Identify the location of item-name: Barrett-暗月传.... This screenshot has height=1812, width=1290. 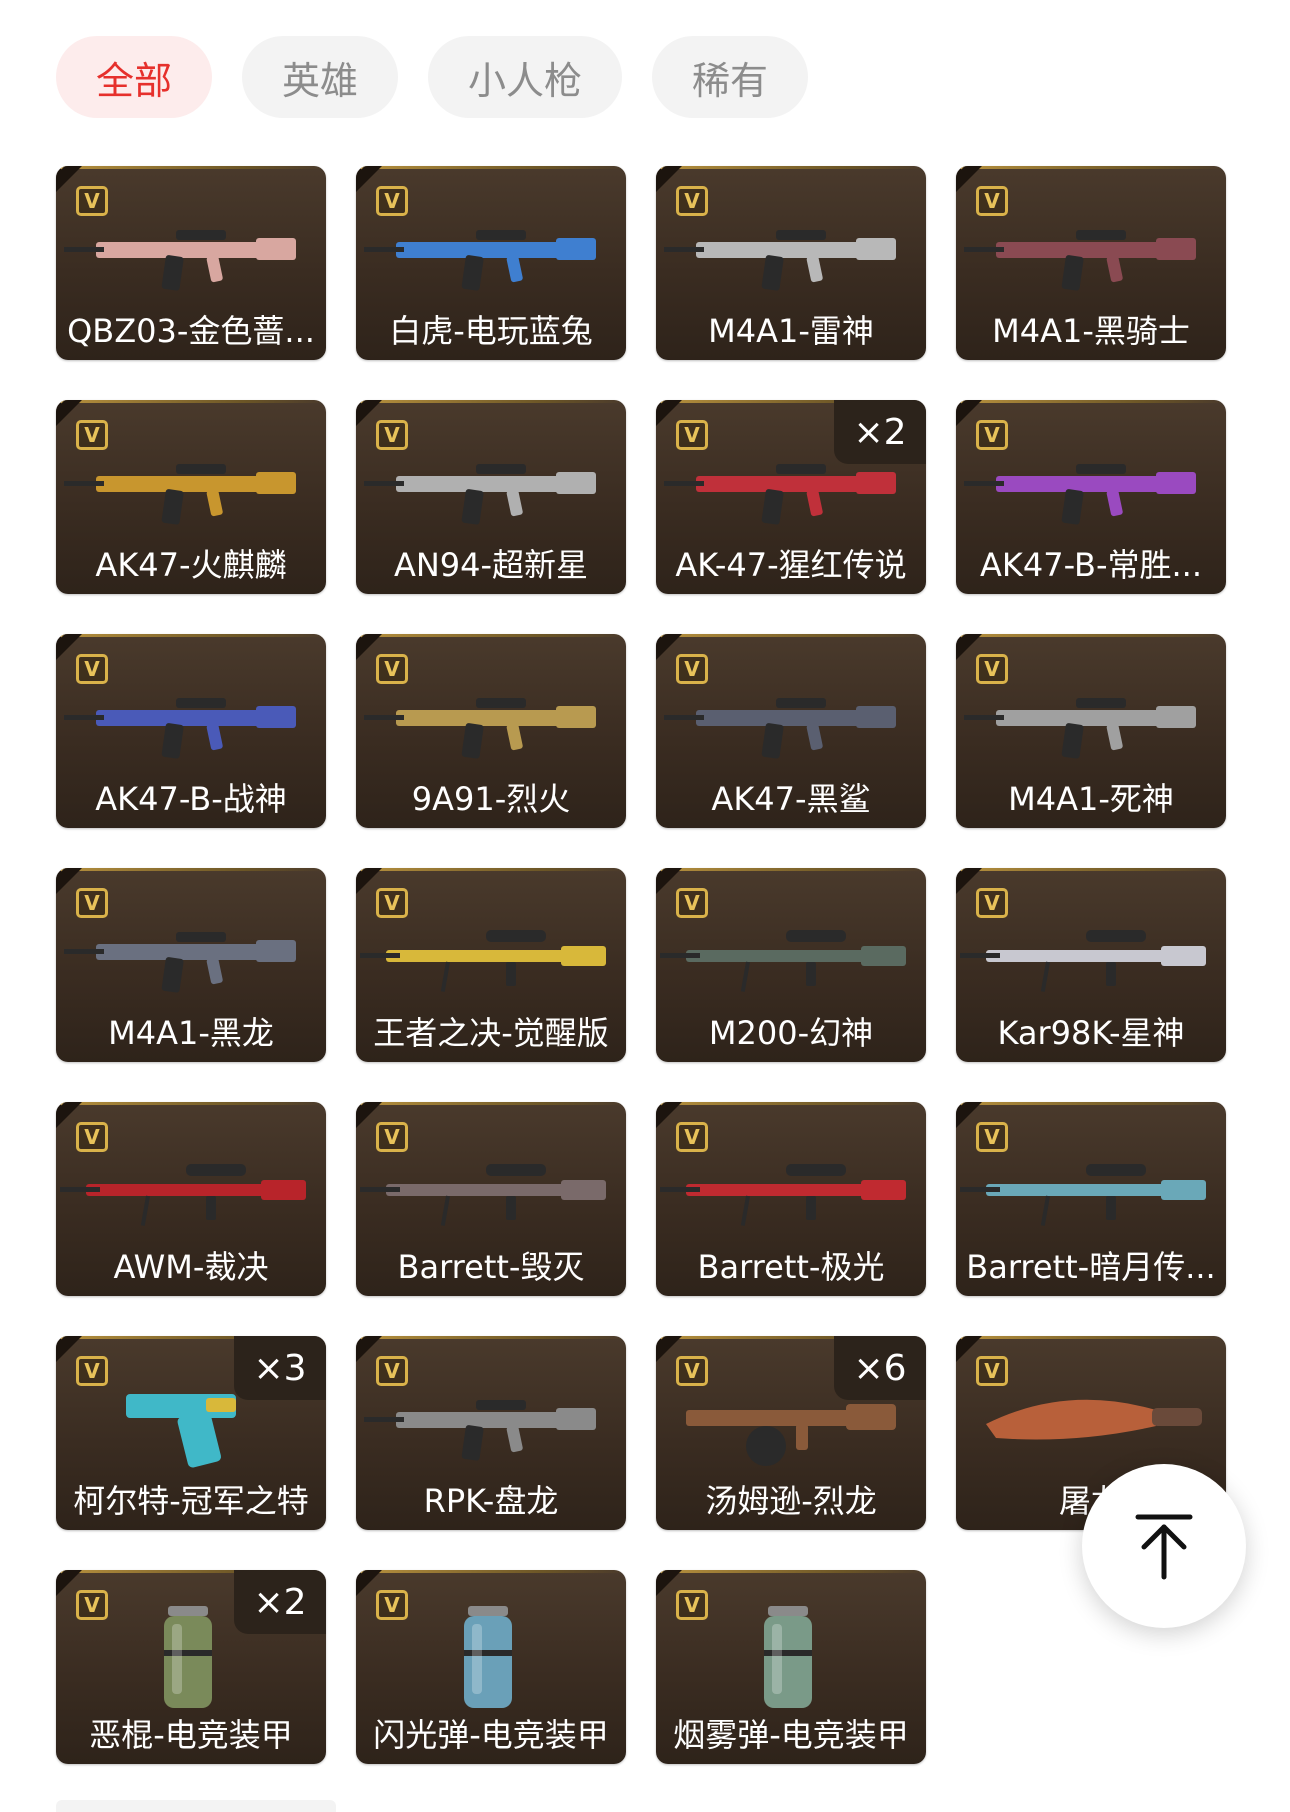
(1091, 1267).